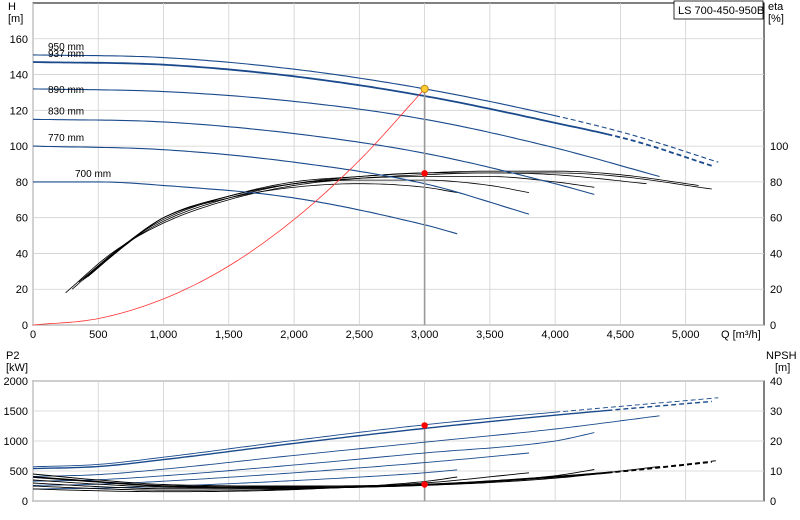 The height and width of the screenshot is (520, 800). I want to click on y-right-title-line2: [%], so click(776, 19).